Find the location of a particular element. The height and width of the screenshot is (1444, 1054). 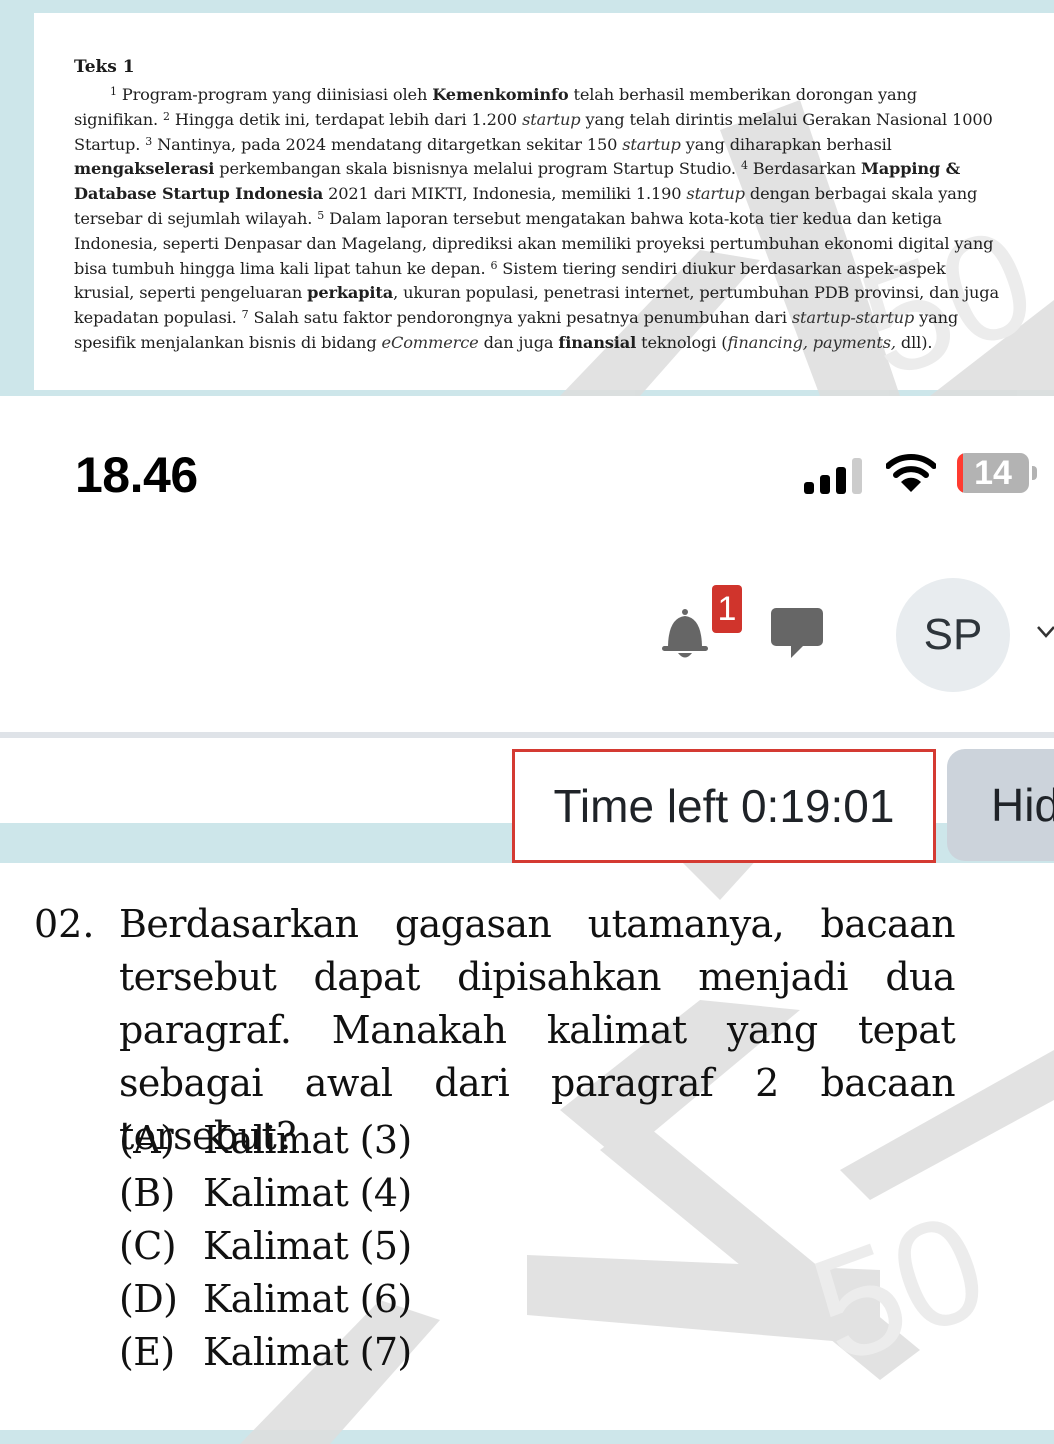

option-letter: (E) is located at coordinates (147, 1351).